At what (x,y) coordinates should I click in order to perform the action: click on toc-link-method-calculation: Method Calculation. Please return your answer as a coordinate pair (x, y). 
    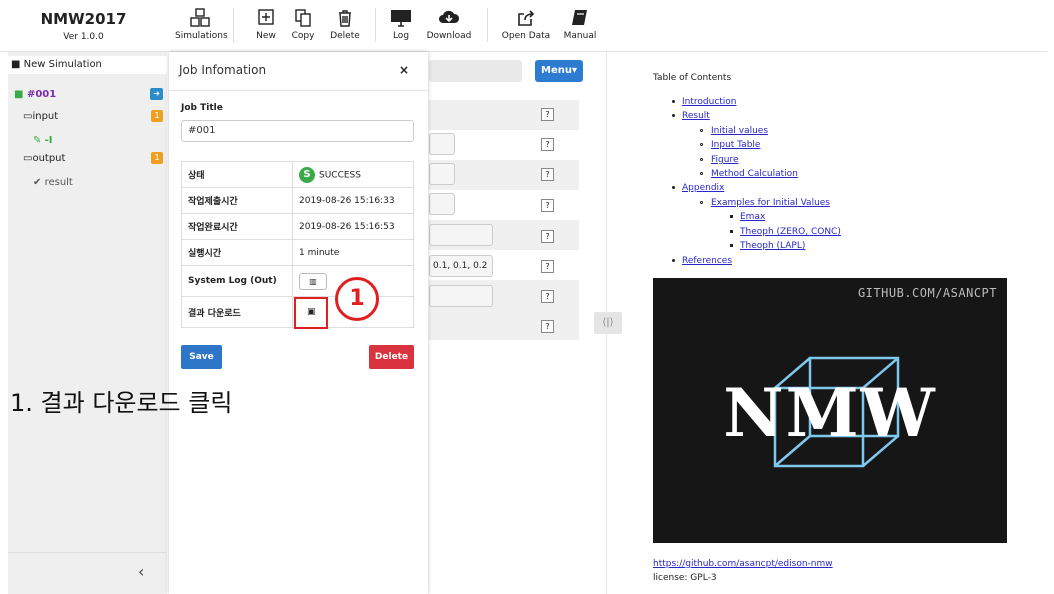
    Looking at the image, I should click on (754, 174).